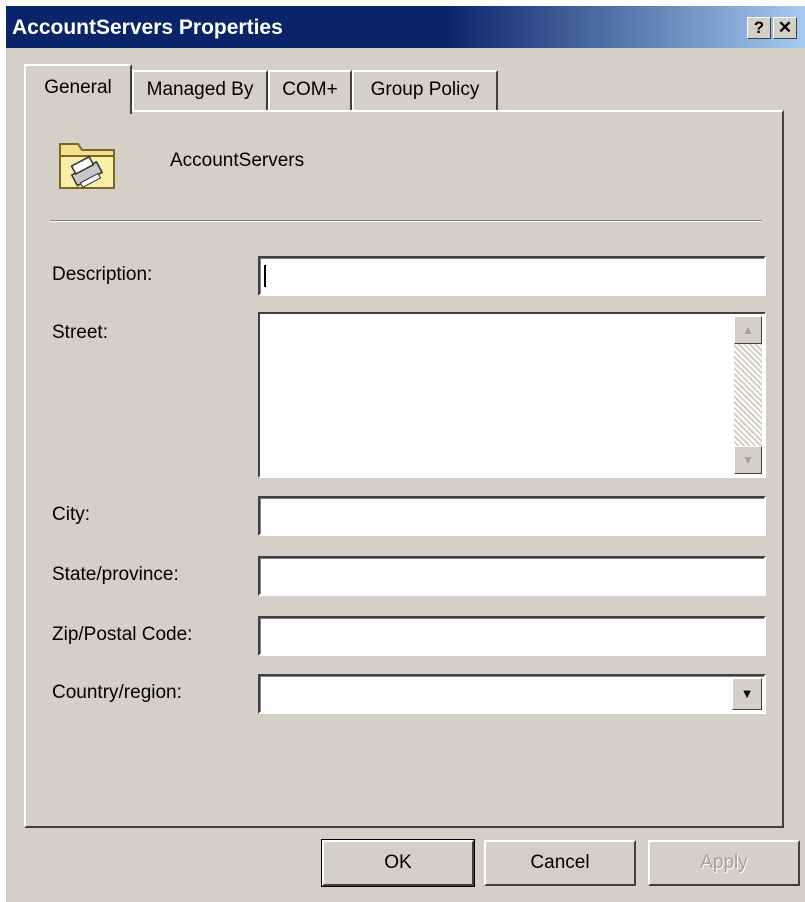 This screenshot has width=805, height=902. What do you see at coordinates (71, 514) in the screenshot?
I see `city-label: City:` at bounding box center [71, 514].